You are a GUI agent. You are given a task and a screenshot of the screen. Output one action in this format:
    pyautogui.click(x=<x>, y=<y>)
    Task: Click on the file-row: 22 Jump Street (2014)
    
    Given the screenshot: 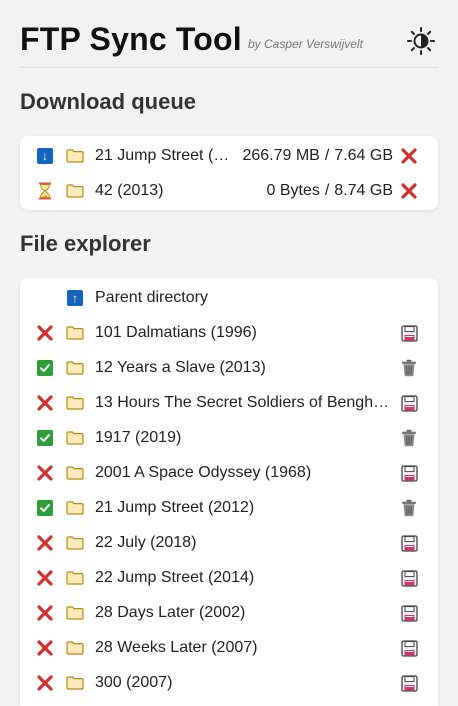 What is the action you would take?
    pyautogui.click(x=229, y=577)
    